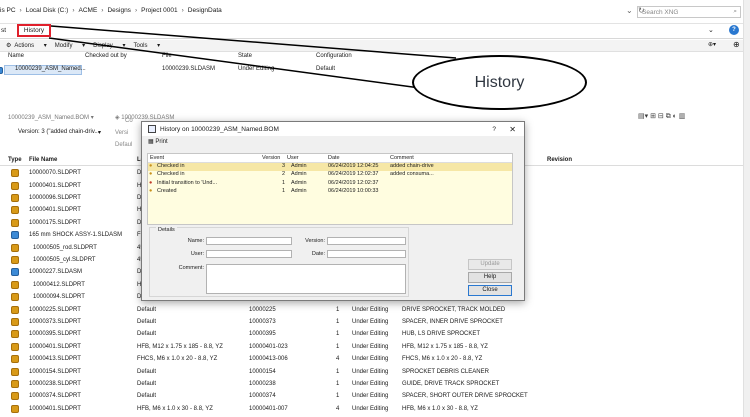 The width and height of the screenshot is (750, 417). Describe the element at coordinates (158, 141) in the screenshot. I see `print-button: ▦ Print` at that location.